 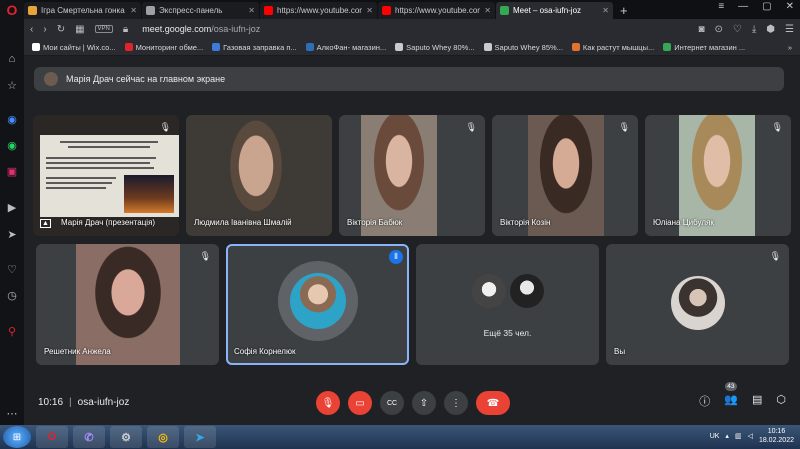 I want to click on minimize-icon: —, so click(x=743, y=6).